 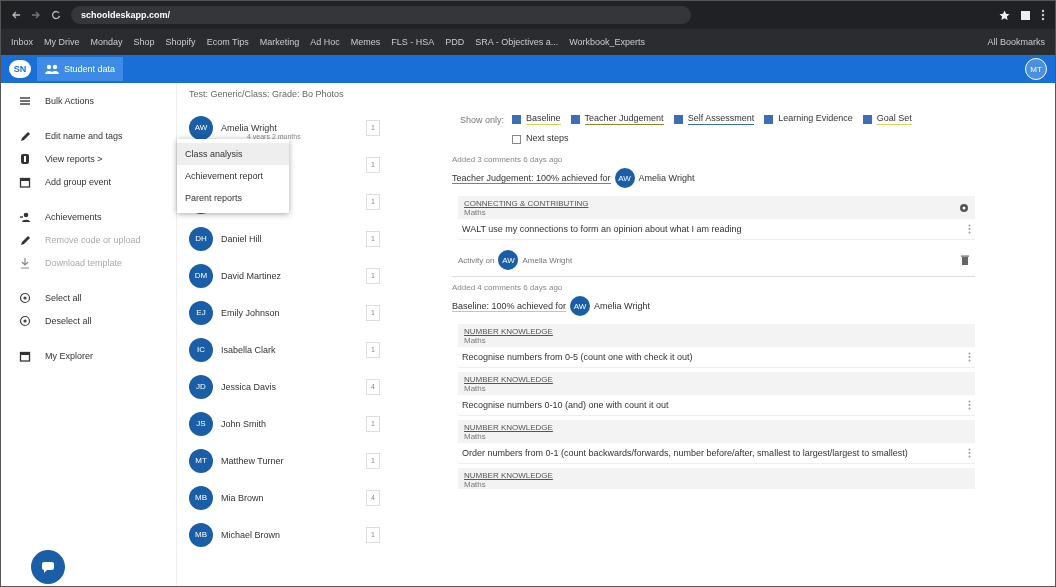 I want to click on trash-icon, so click(x=965, y=260).